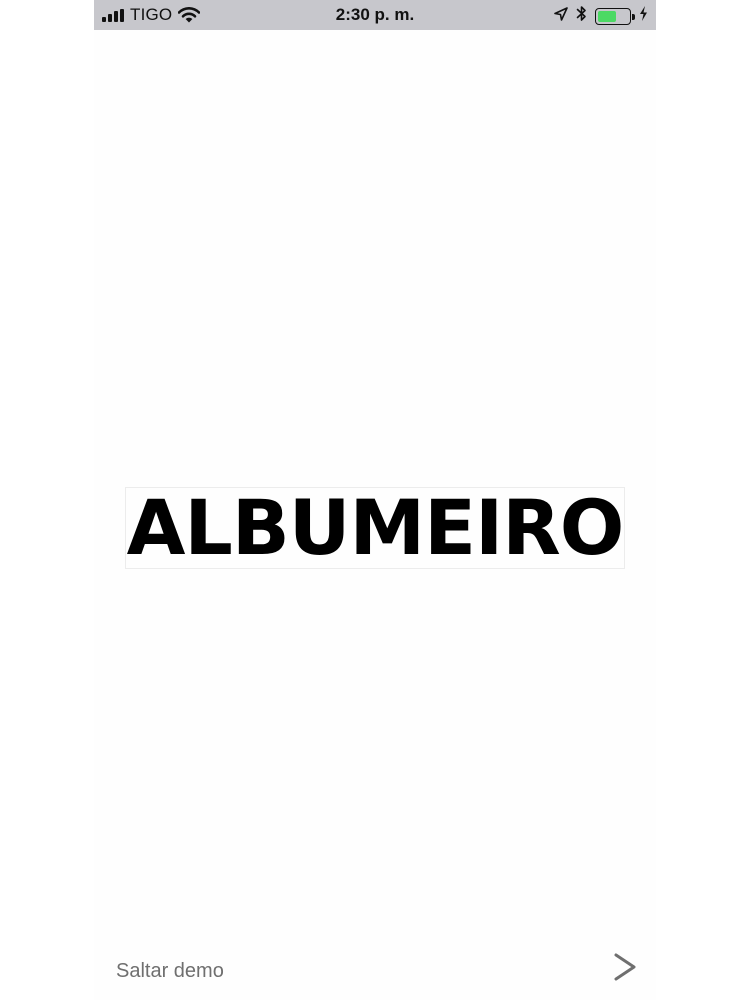 This screenshot has width=750, height=1000. What do you see at coordinates (625, 967) in the screenshot?
I see `next-button` at bounding box center [625, 967].